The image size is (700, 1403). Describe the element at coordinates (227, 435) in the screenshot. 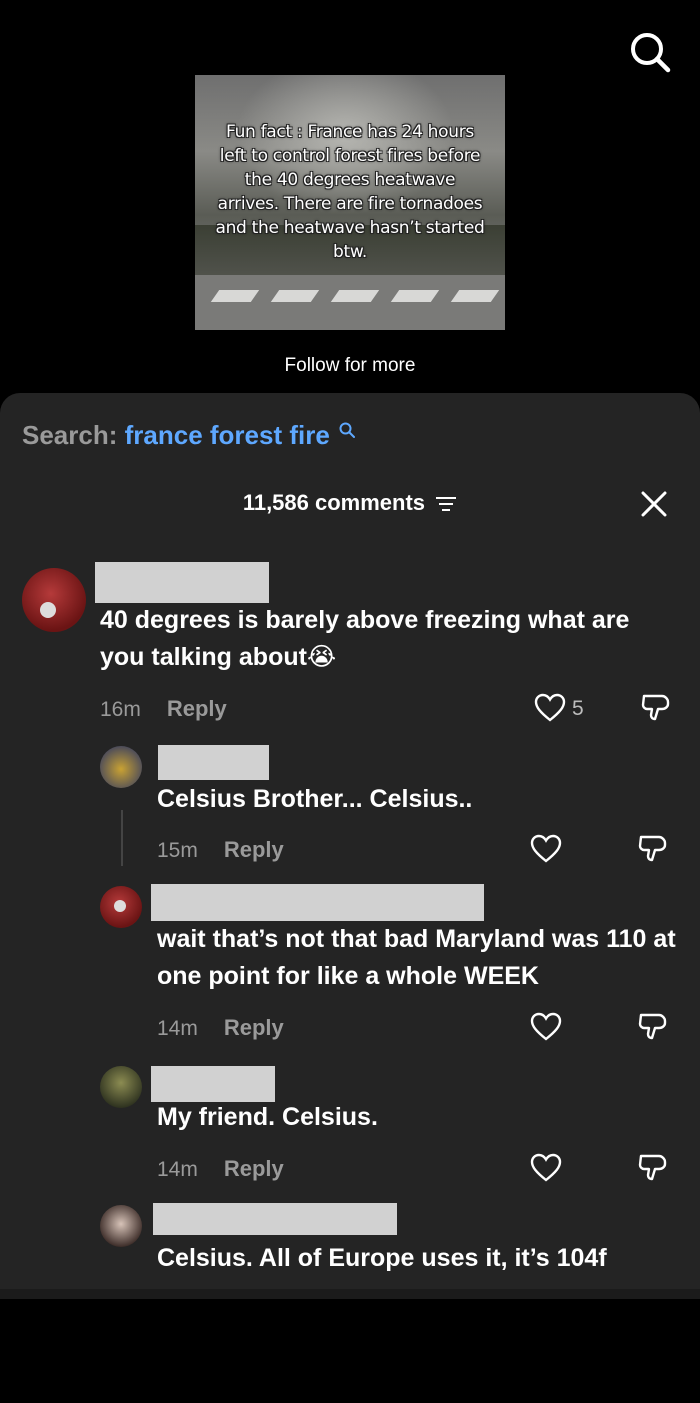

I see `search-term-link: france forest fire` at that location.